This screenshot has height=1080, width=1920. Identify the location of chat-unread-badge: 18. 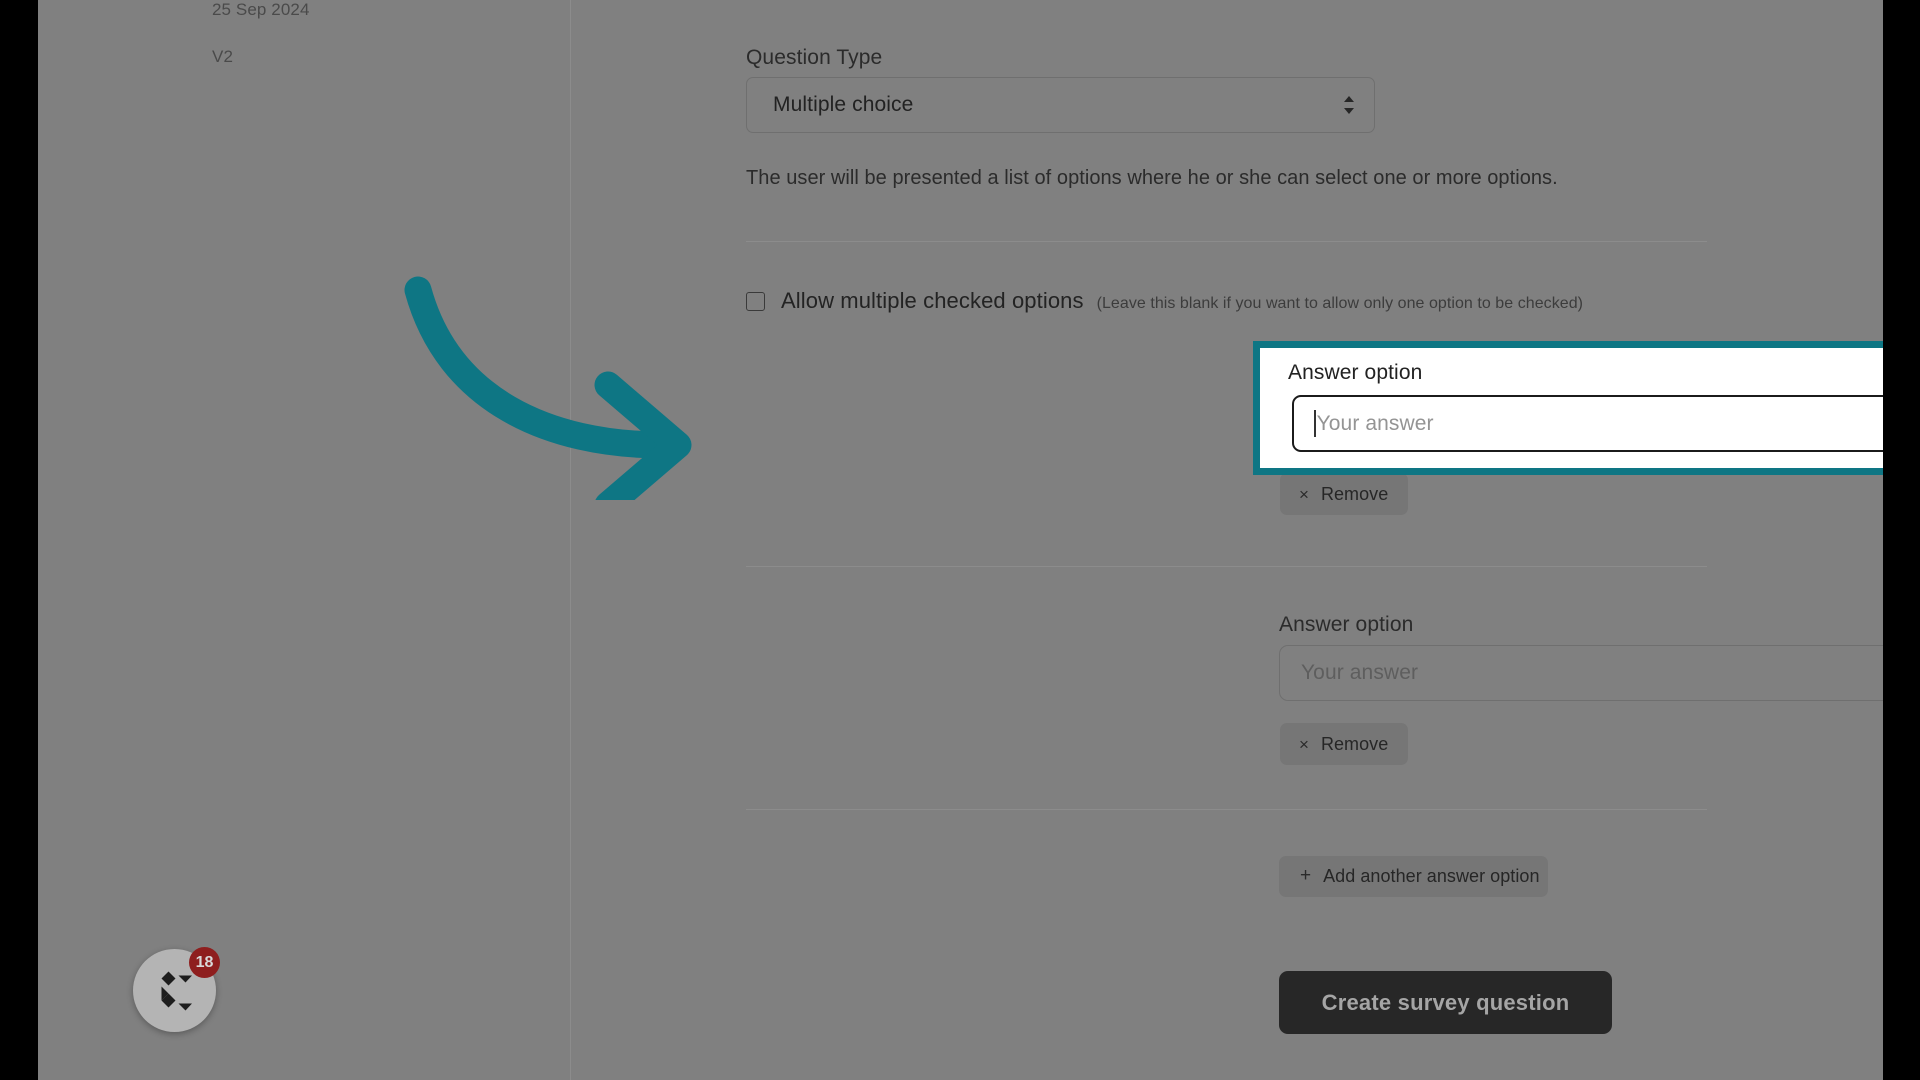
(204, 962).